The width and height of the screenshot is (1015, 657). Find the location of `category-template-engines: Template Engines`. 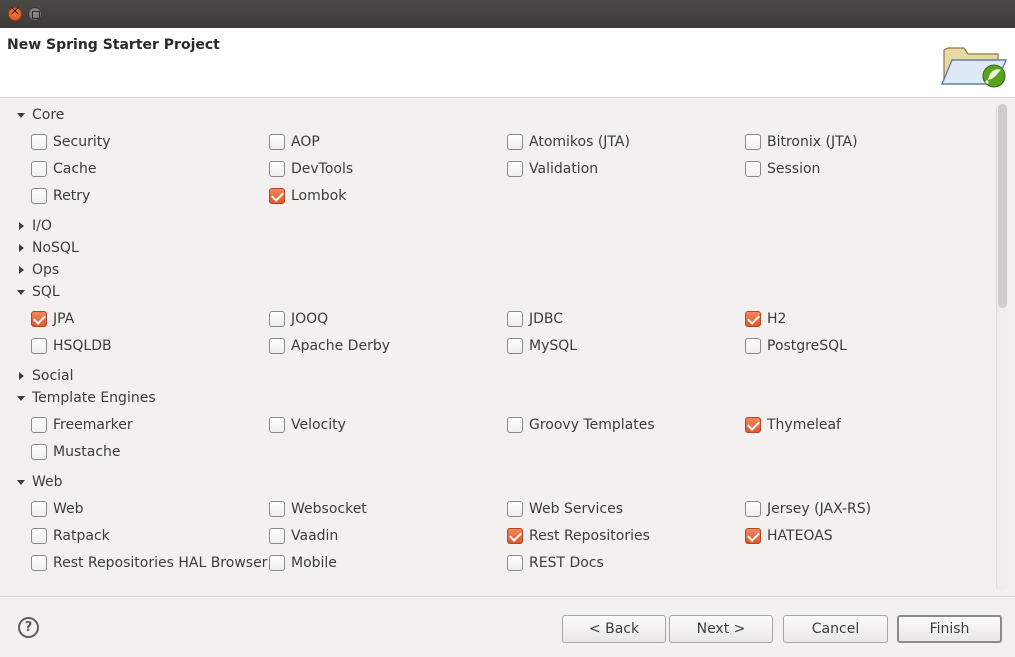

category-template-engines: Template Engines is located at coordinates (86, 398).